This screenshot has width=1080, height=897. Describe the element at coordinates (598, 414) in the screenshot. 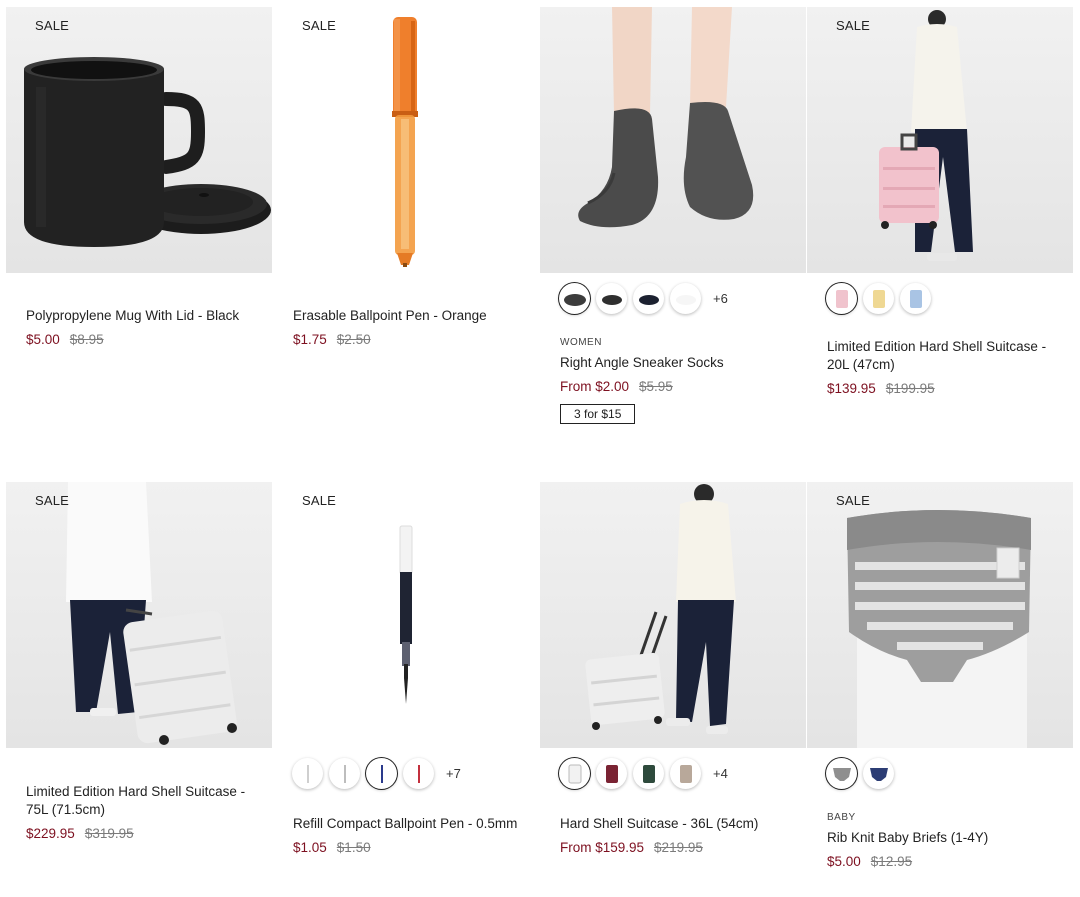

I see `promo-badge: 3 for $15` at that location.